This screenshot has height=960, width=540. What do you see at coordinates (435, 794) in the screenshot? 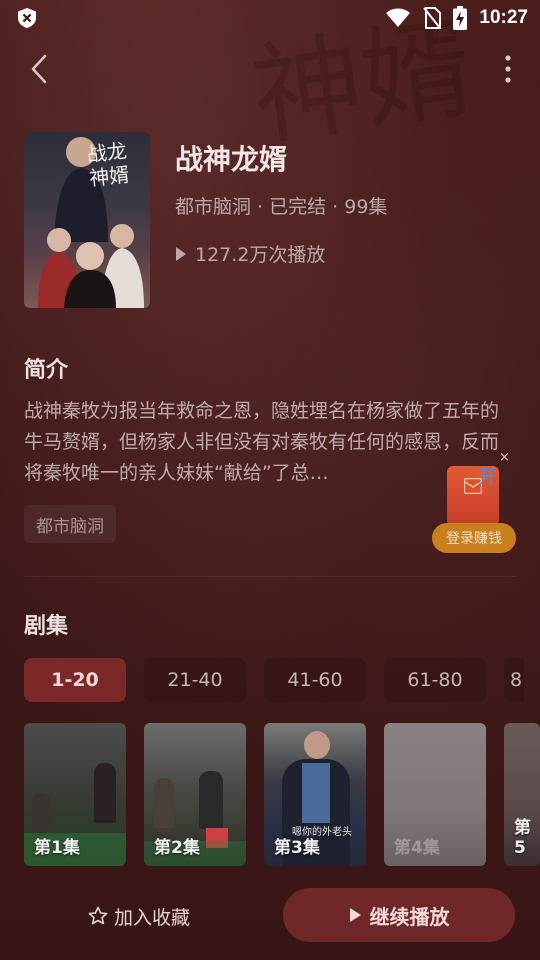
I see `episode-card: 第4集` at bounding box center [435, 794].